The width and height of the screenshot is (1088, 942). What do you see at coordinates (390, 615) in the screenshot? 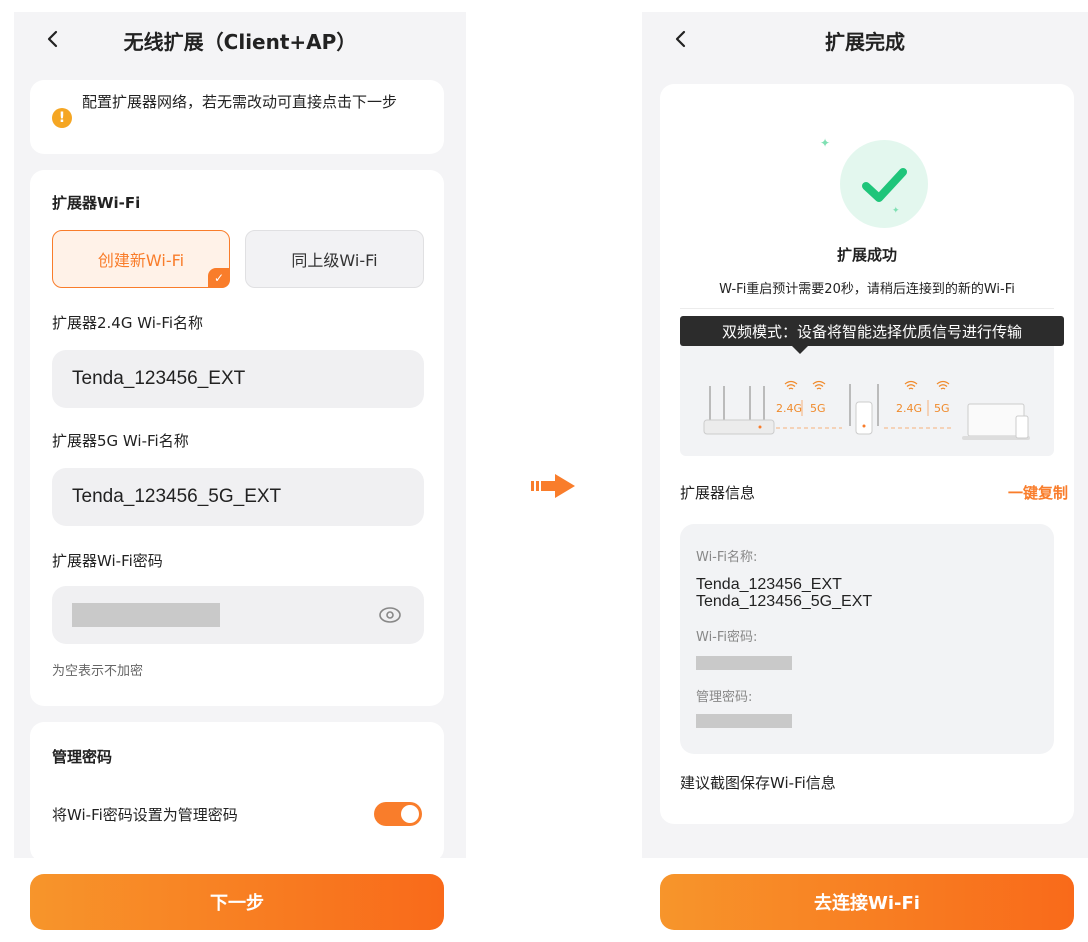
I see `eye-icon` at bounding box center [390, 615].